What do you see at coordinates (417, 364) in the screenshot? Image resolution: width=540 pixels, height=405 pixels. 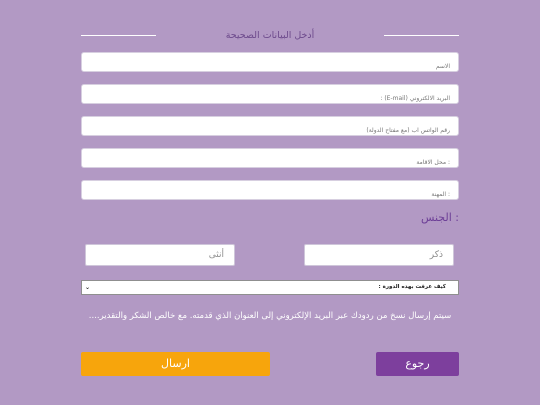 I see `back-button: رجوع` at bounding box center [417, 364].